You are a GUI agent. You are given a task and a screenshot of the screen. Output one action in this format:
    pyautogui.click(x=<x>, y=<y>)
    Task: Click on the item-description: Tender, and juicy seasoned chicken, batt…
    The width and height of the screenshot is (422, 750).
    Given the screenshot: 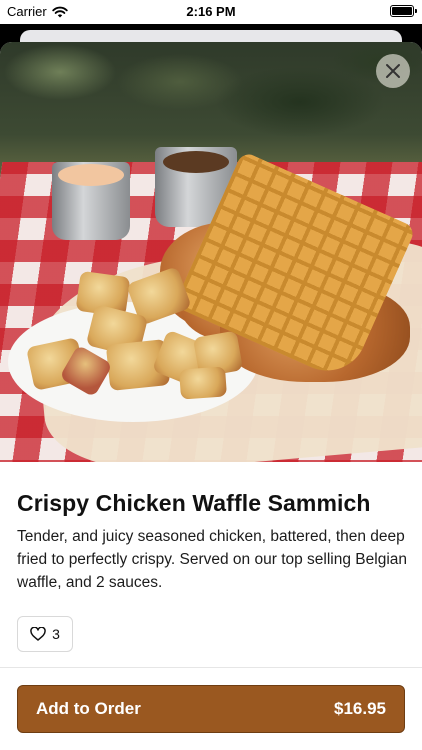 What is the action you would take?
    pyautogui.click(x=212, y=559)
    